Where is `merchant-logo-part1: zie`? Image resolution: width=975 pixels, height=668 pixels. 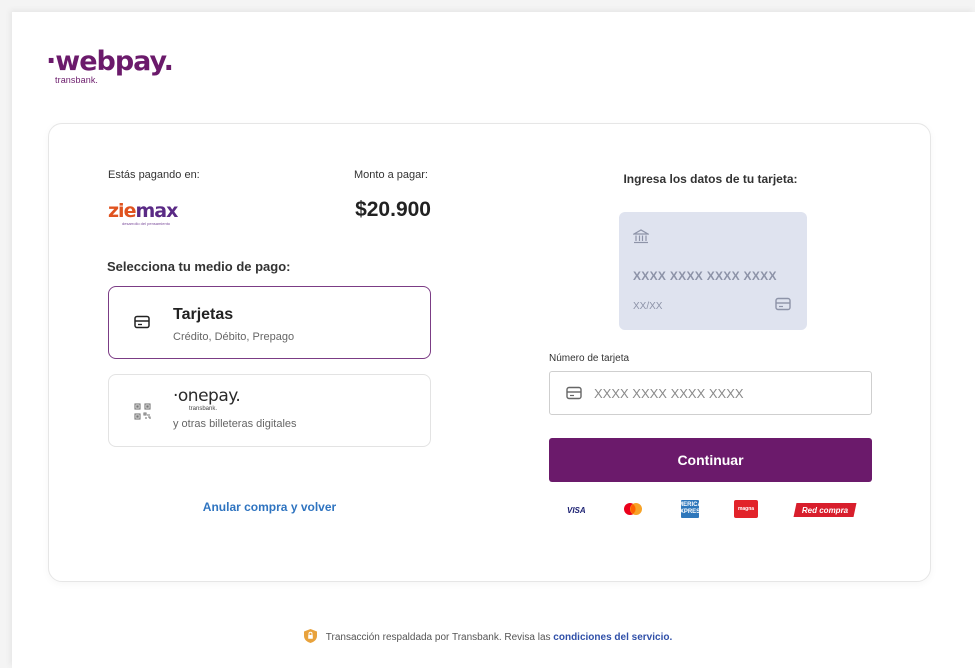
merchant-logo-part1: zie is located at coordinates (122, 211).